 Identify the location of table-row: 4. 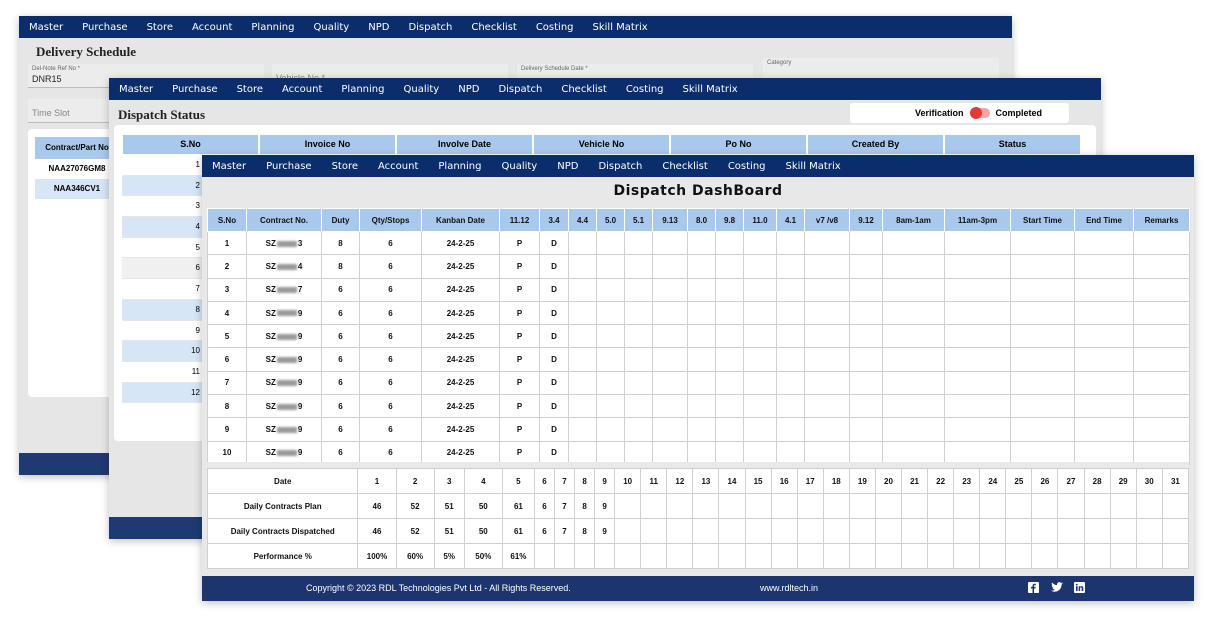
(165, 227).